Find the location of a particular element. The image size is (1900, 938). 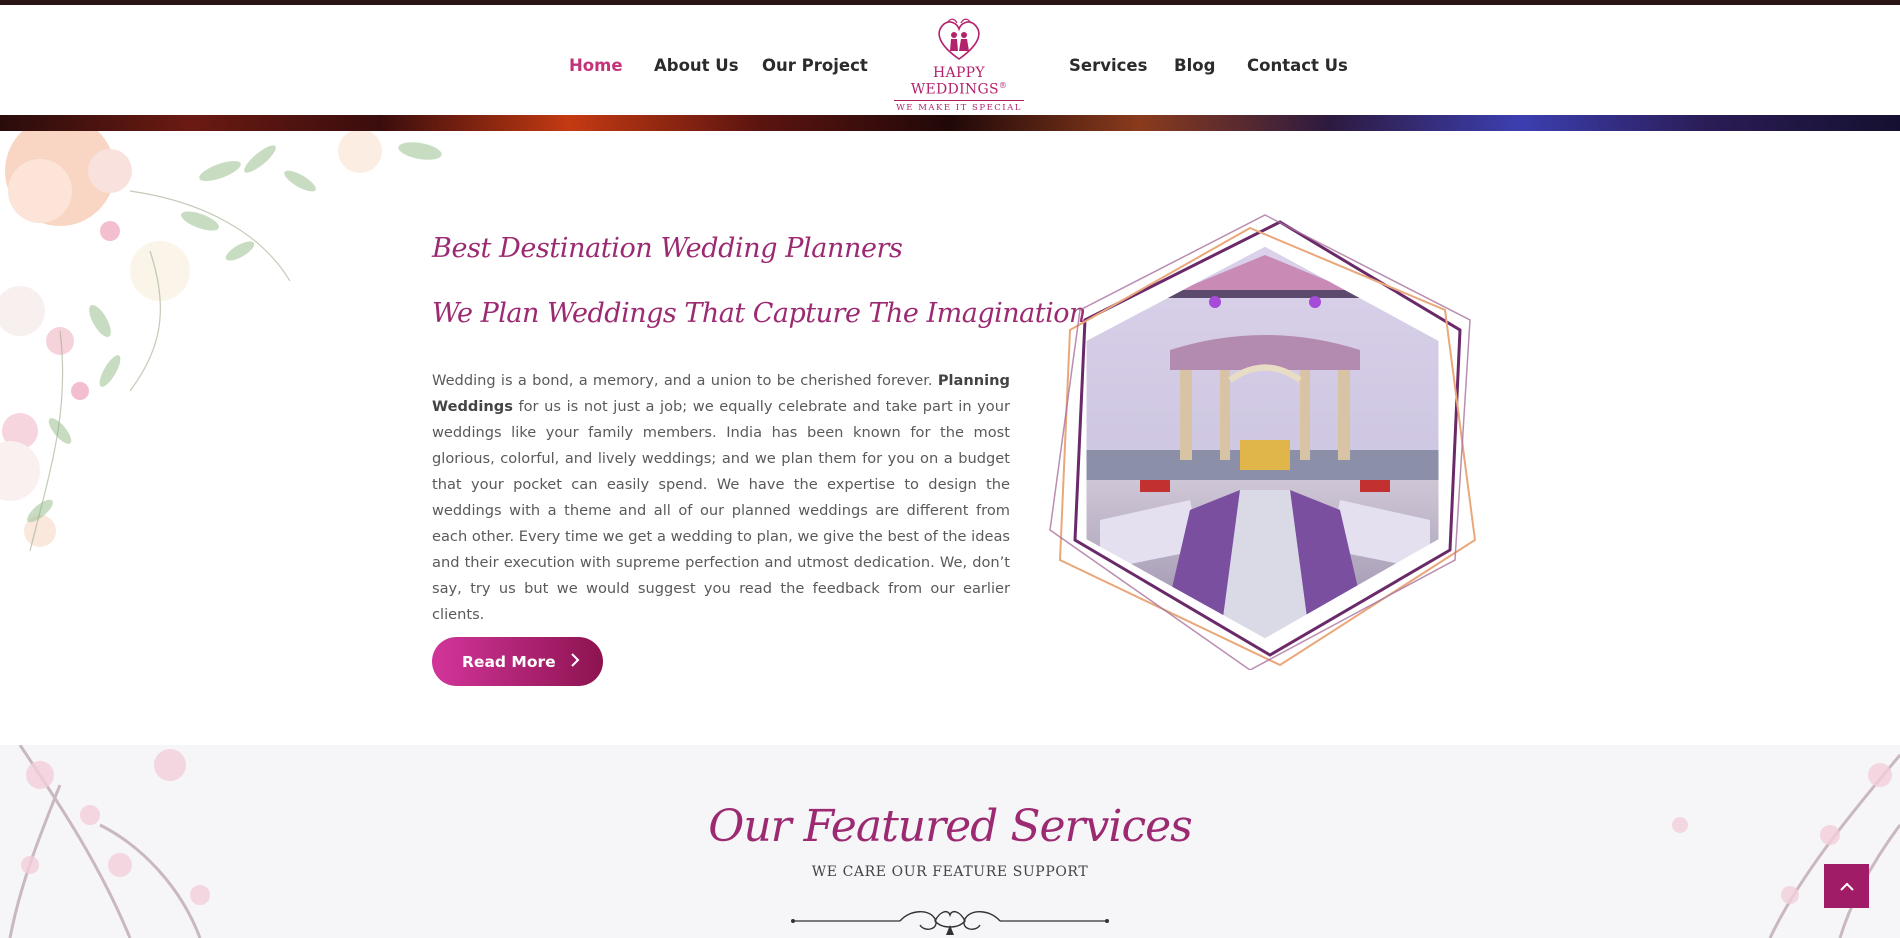

ornament-divider is located at coordinates (950, 922).